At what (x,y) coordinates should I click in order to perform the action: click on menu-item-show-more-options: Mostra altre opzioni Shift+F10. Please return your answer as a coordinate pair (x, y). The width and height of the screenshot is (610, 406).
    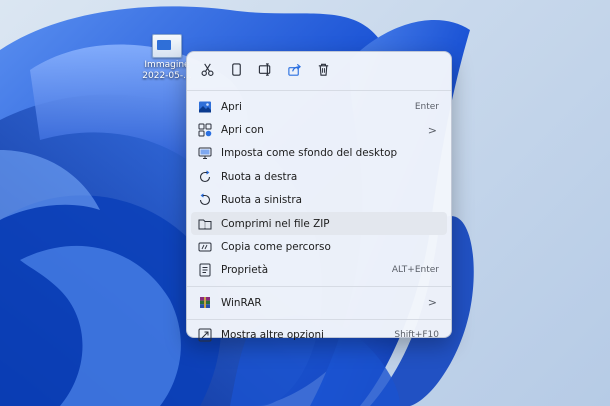
    Looking at the image, I should click on (319, 335).